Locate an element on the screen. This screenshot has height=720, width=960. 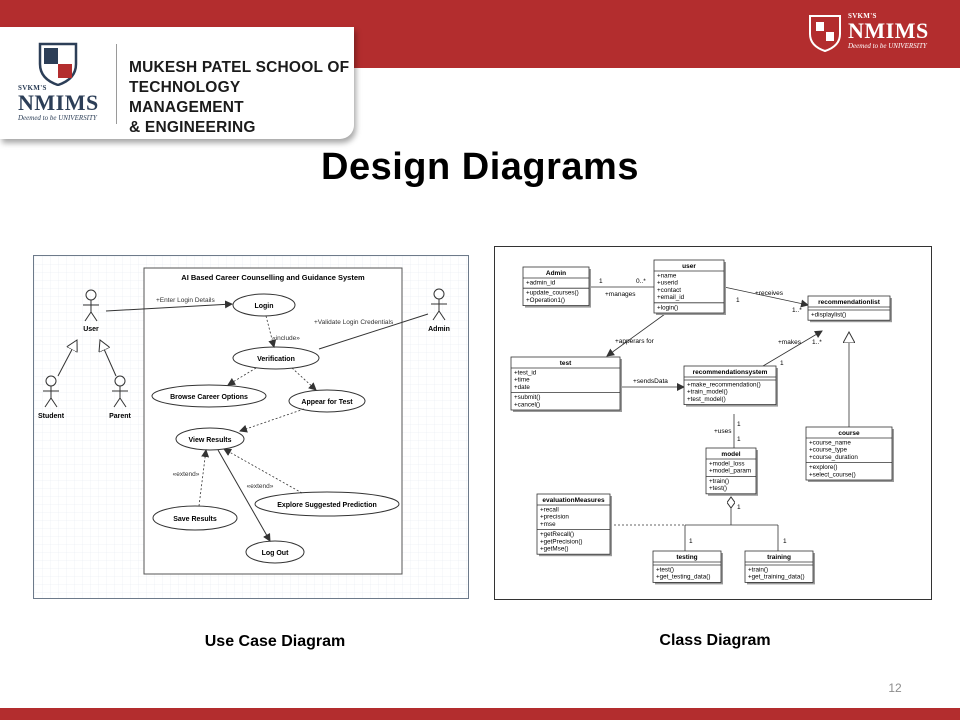
actor-user-label: User is located at coordinates (91, 329).